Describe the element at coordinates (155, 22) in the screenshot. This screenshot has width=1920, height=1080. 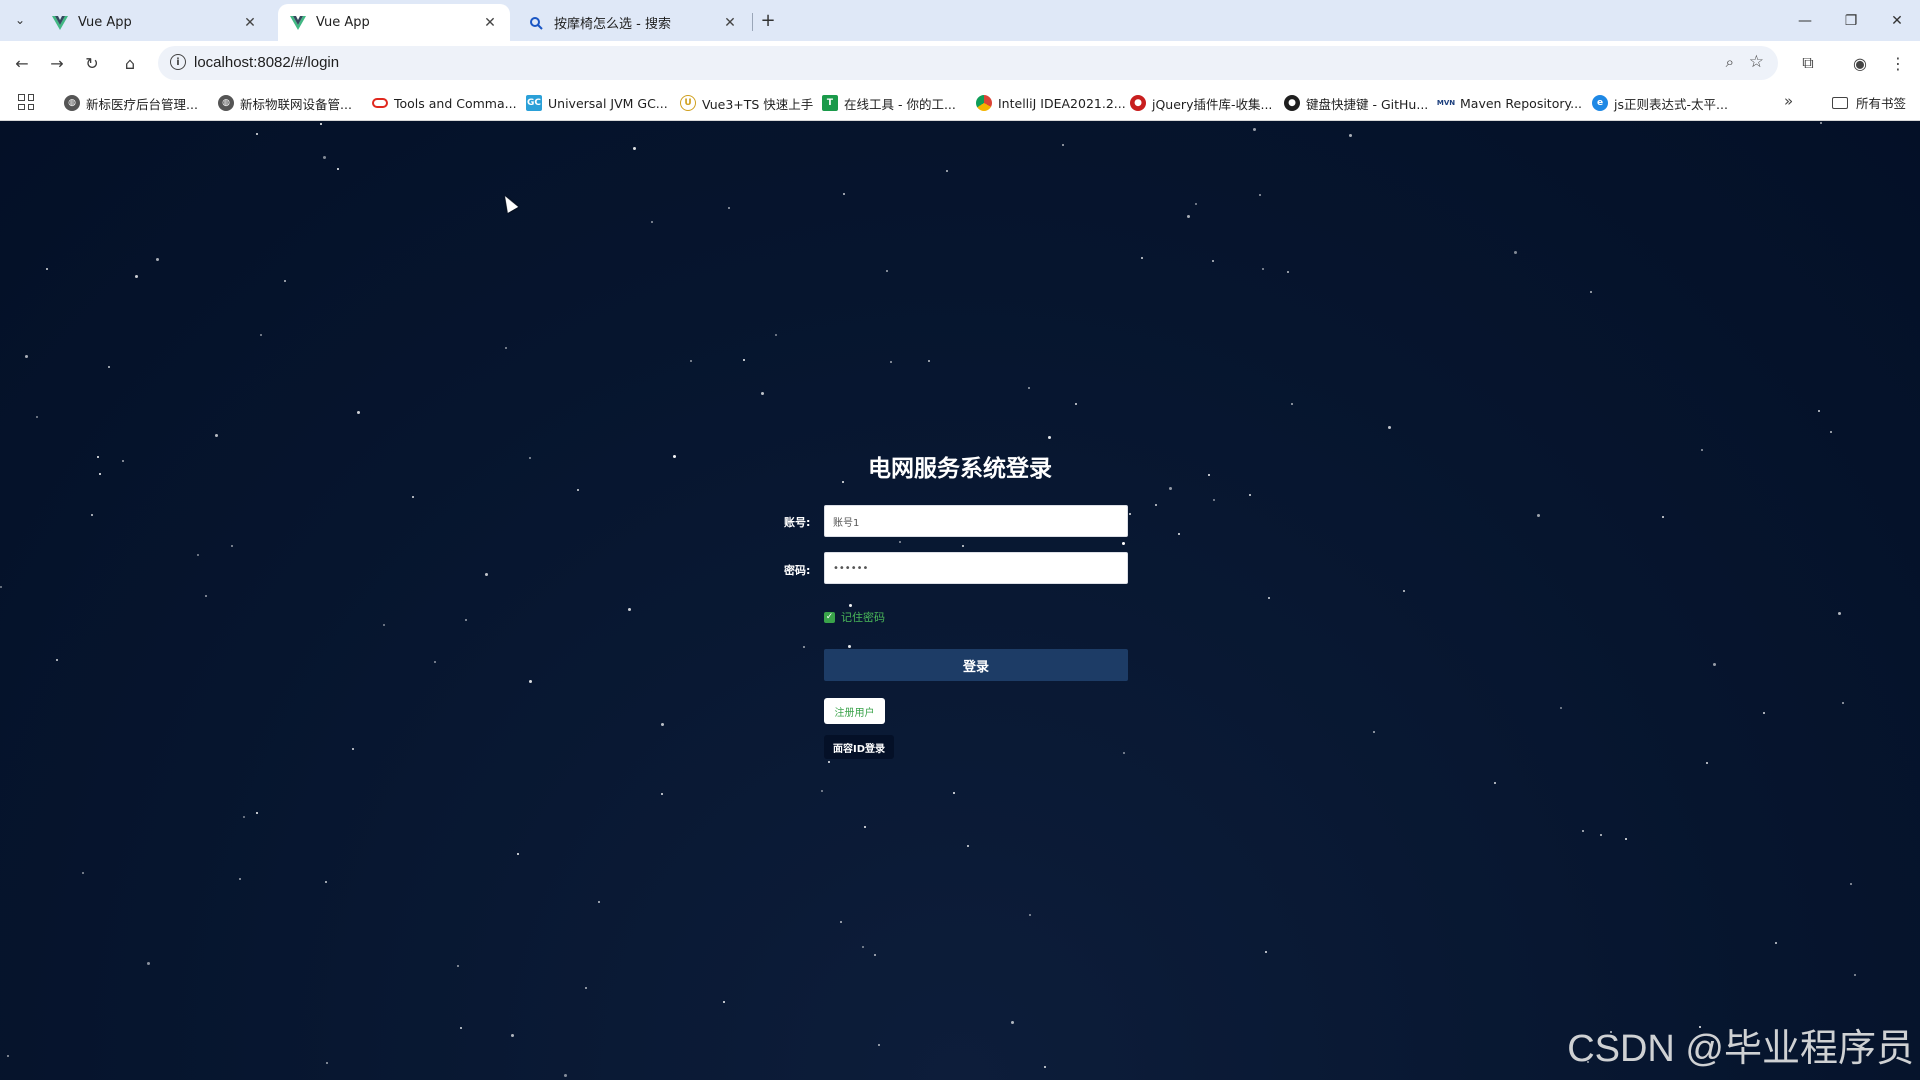
I see `tab-vue-app-1: Vue App ✕` at that location.